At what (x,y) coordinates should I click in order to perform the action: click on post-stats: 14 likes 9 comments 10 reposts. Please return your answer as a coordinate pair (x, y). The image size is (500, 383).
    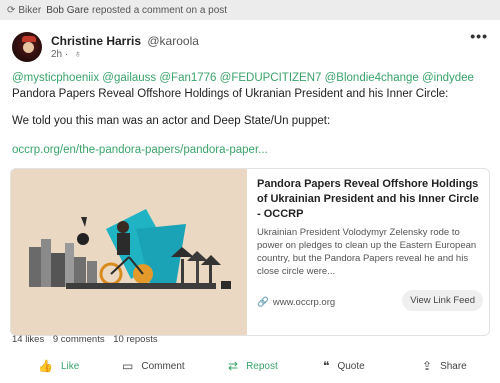
    Looking at the image, I should click on (88, 339).